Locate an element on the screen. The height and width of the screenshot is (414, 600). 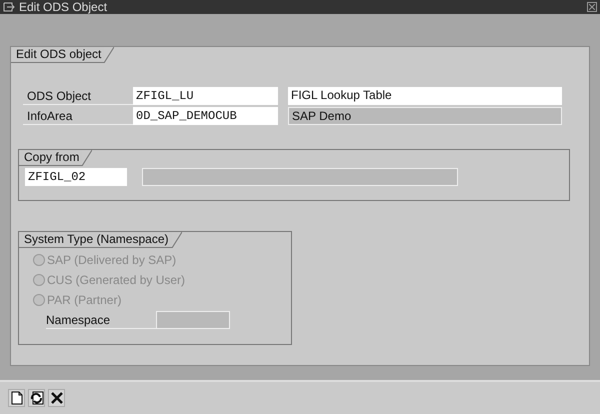
input-field: ZFIGL_LU is located at coordinates (205, 96).